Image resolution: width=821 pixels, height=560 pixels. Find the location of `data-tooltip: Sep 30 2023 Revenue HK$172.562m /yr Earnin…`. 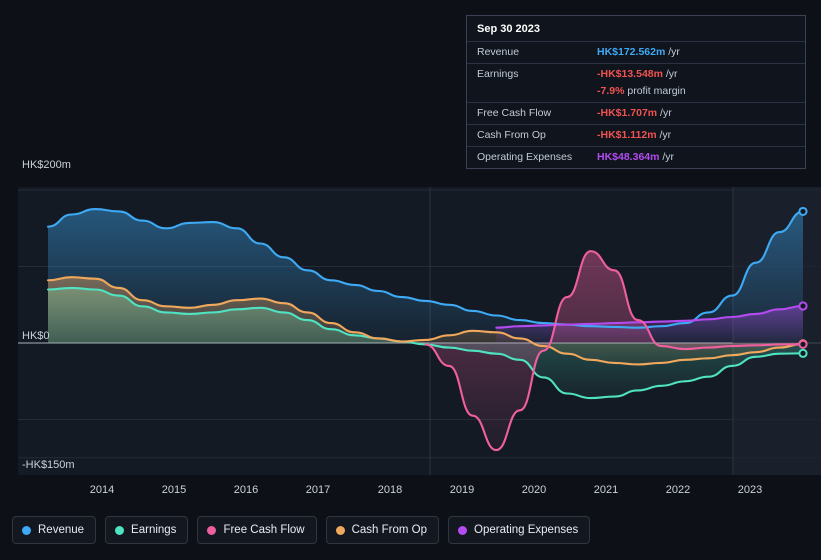

data-tooltip: Sep 30 2023 Revenue HK$172.562m /yr Earnin… is located at coordinates (636, 92).